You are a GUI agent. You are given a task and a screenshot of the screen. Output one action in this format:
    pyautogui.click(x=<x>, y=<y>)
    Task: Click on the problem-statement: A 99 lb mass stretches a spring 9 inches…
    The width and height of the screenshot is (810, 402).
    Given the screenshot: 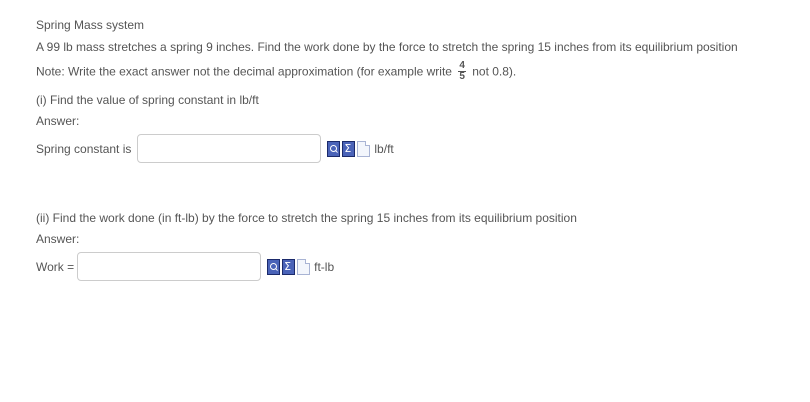 What is the action you would take?
    pyautogui.click(x=387, y=47)
    